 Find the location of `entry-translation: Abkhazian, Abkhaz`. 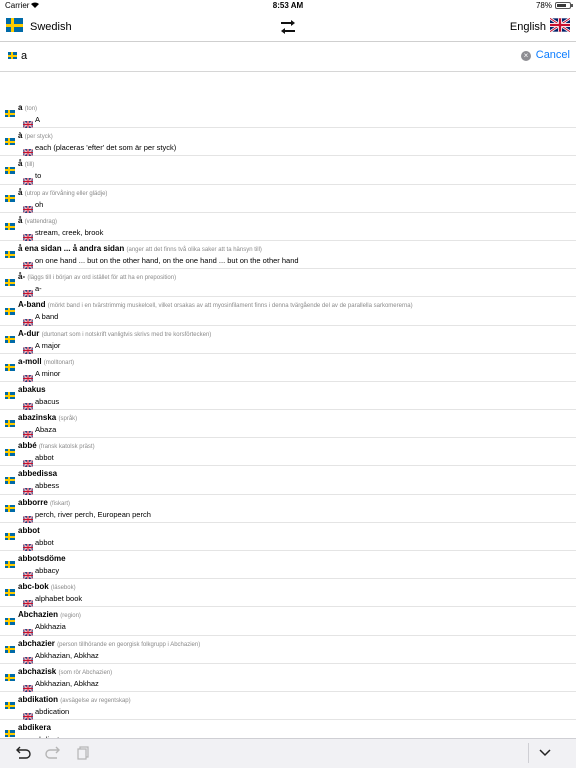

entry-translation: Abkhazian, Abkhaz is located at coordinates (67, 655).